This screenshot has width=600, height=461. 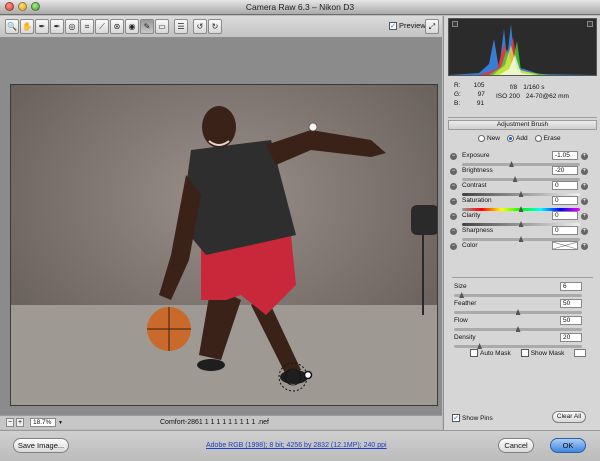 What do you see at coordinates (479, 85) in the screenshot?
I see `r-value: 105` at bounding box center [479, 85].